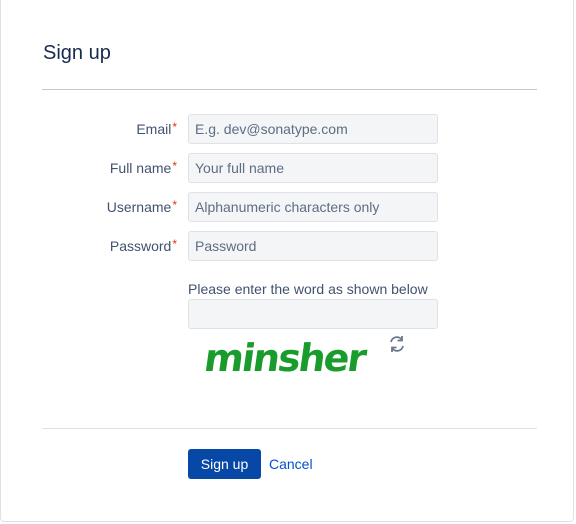 This screenshot has width=576, height=524. I want to click on captcha-image: minsher, so click(285, 359).